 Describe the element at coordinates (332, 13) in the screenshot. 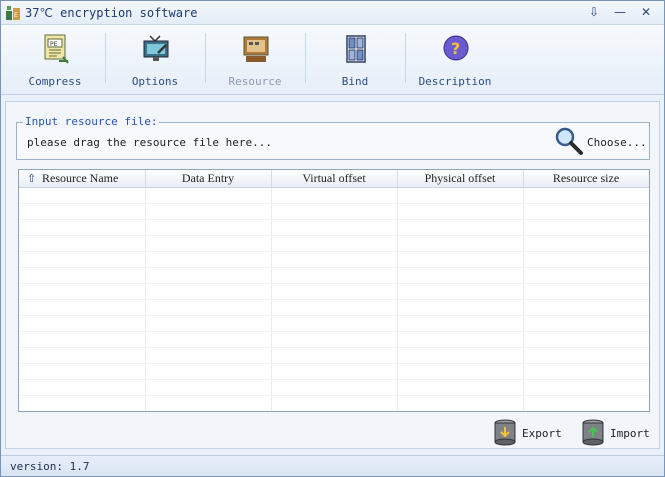

I see `title-bar: E 37℃ encryption software ⇩ — ✕` at that location.